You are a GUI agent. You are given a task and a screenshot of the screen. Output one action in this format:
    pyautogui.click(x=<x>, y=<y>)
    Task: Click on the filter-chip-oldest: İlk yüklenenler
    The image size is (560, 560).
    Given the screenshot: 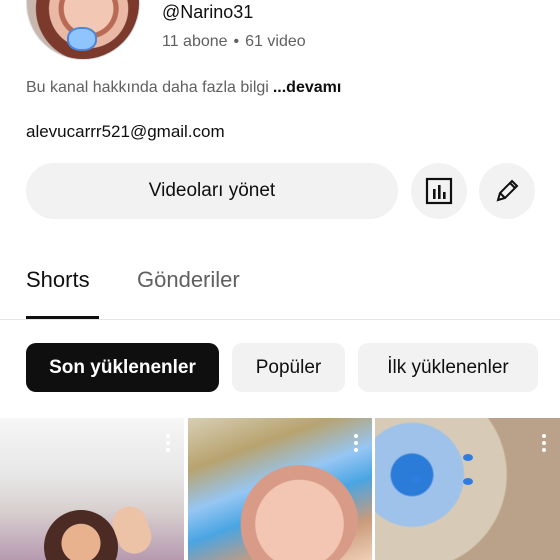 What is the action you would take?
    pyautogui.click(x=448, y=367)
    